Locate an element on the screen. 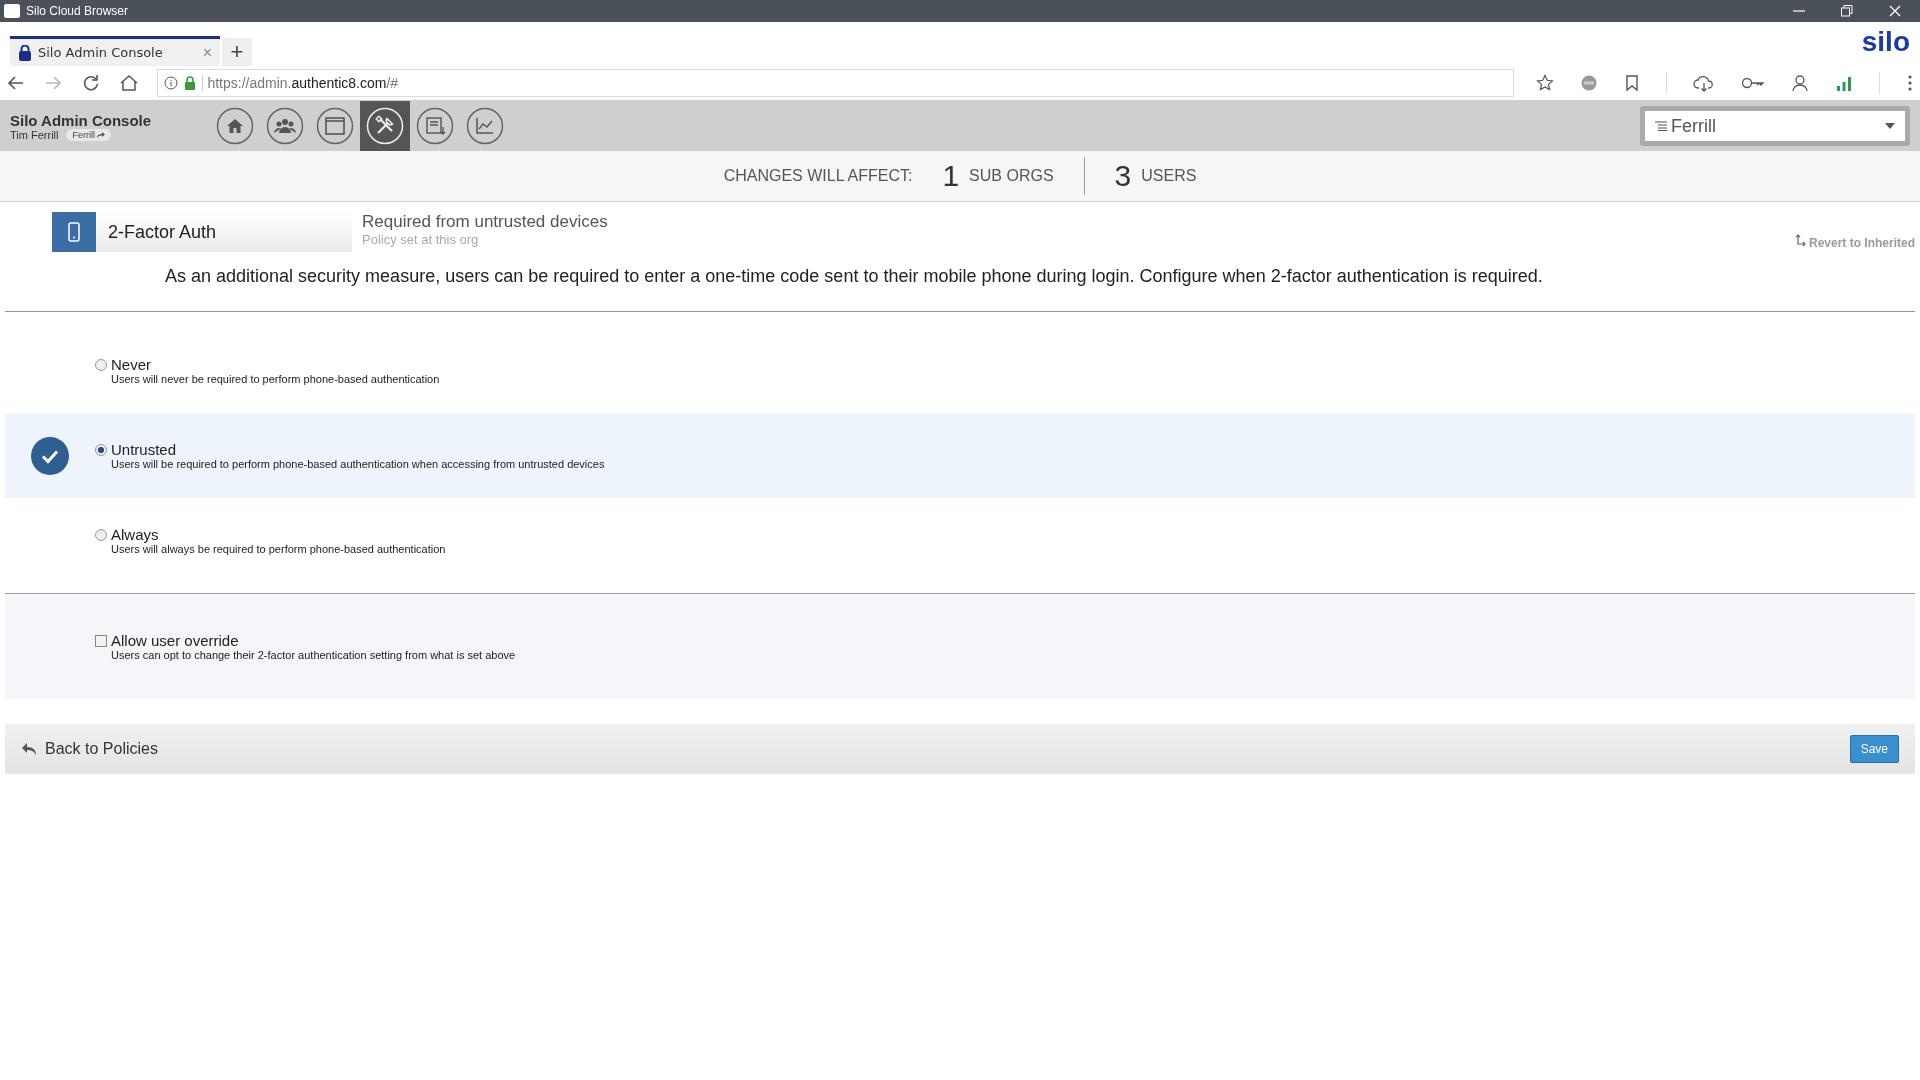 The height and width of the screenshot is (1080, 1920). option-label: Allow user override is located at coordinates (175, 640).